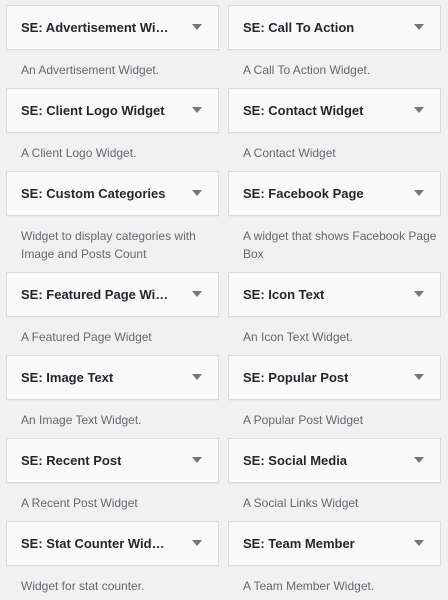 This screenshot has width=448, height=600. I want to click on widget-description: An Advertisement Widget., so click(90, 70).